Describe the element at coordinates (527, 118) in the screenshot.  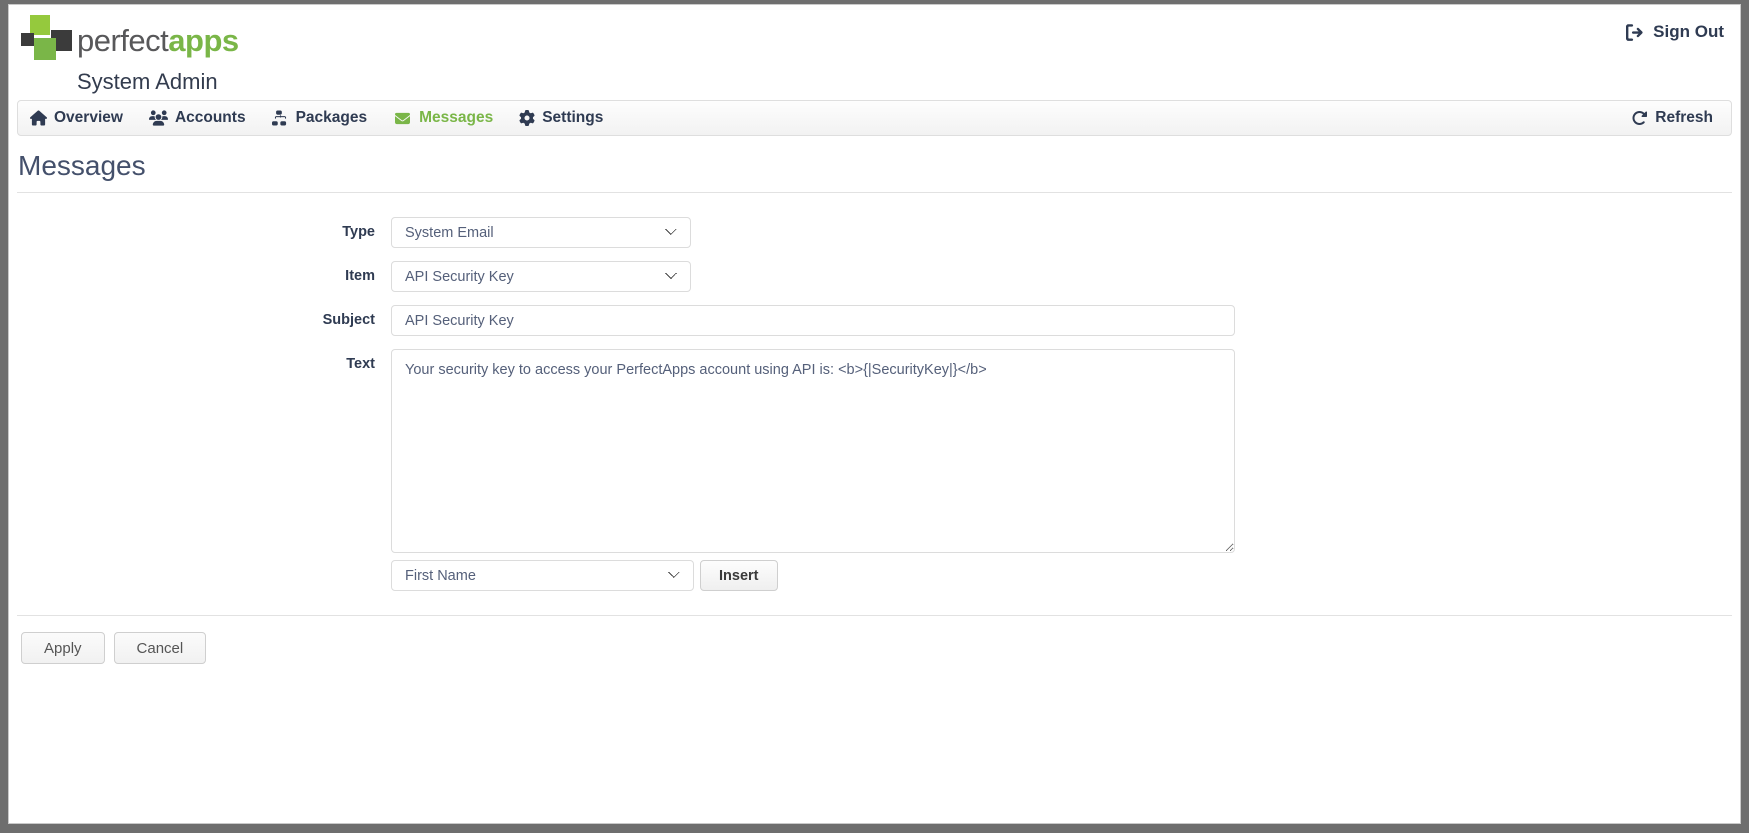
I see `gear-icon` at that location.